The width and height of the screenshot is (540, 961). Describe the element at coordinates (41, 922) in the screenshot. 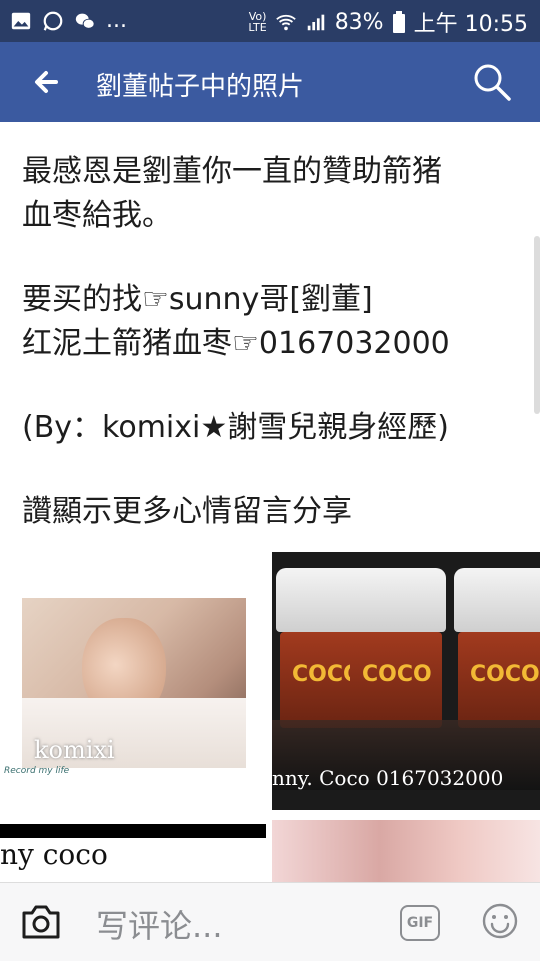

I see `camera-icon` at that location.